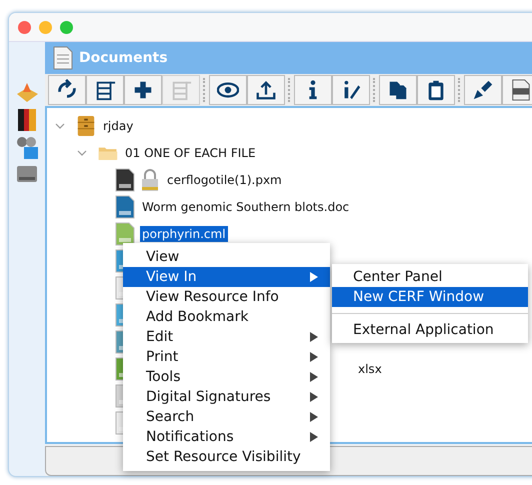 This screenshot has height=485, width=532. What do you see at coordinates (430, 297) in the screenshot?
I see `menu-item: New CERF Window` at bounding box center [430, 297].